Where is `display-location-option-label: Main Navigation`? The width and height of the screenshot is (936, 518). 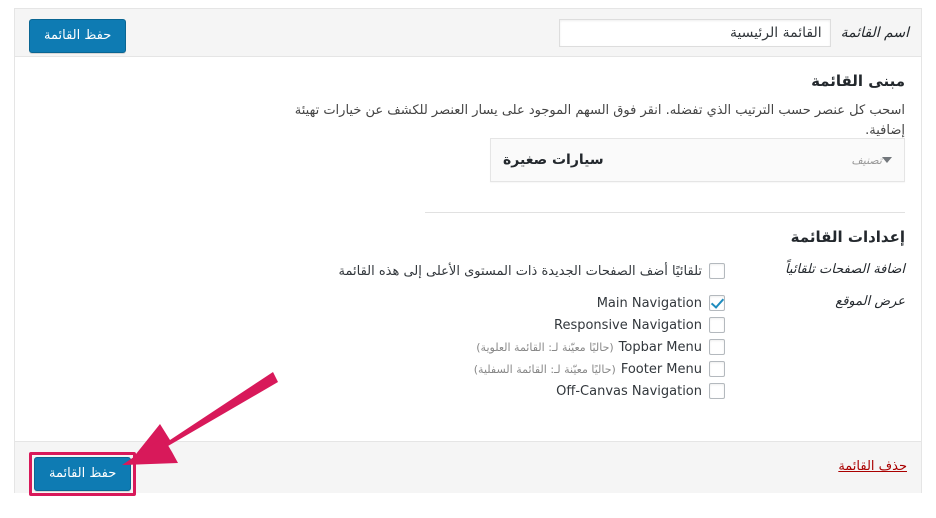
display-location-option-label: Main Navigation is located at coordinates (649, 303).